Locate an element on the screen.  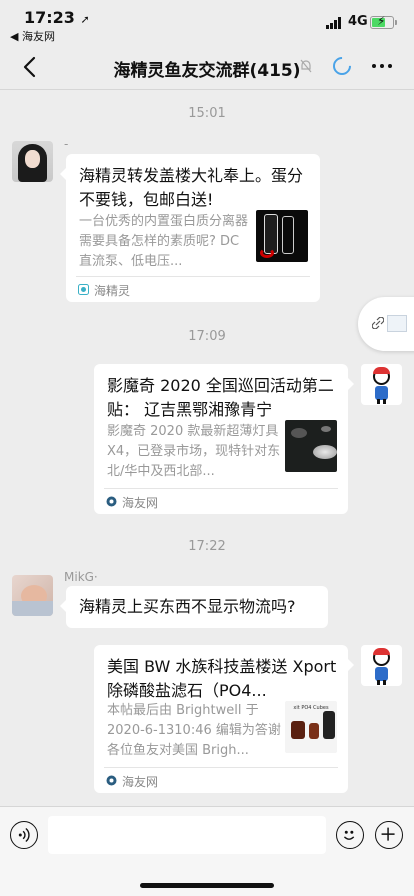
text-message: 海精灵上买东西不显示物流吗? is located at coordinates (194, 607).